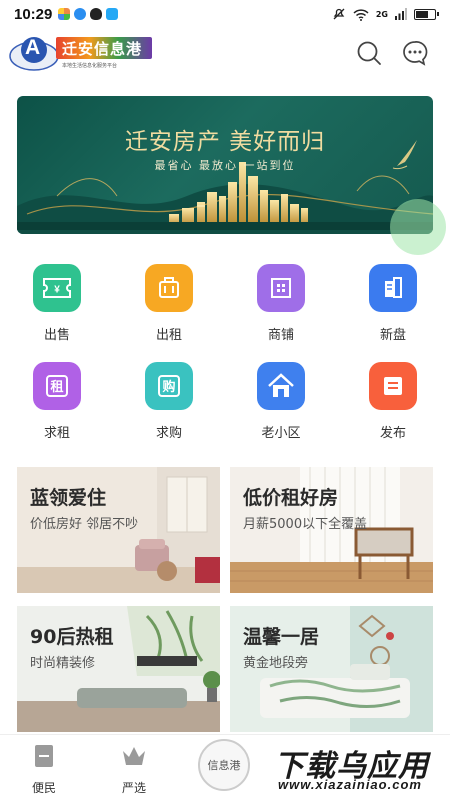  What do you see at coordinates (281, 433) in the screenshot?
I see `category-label: 老小区` at bounding box center [281, 433].